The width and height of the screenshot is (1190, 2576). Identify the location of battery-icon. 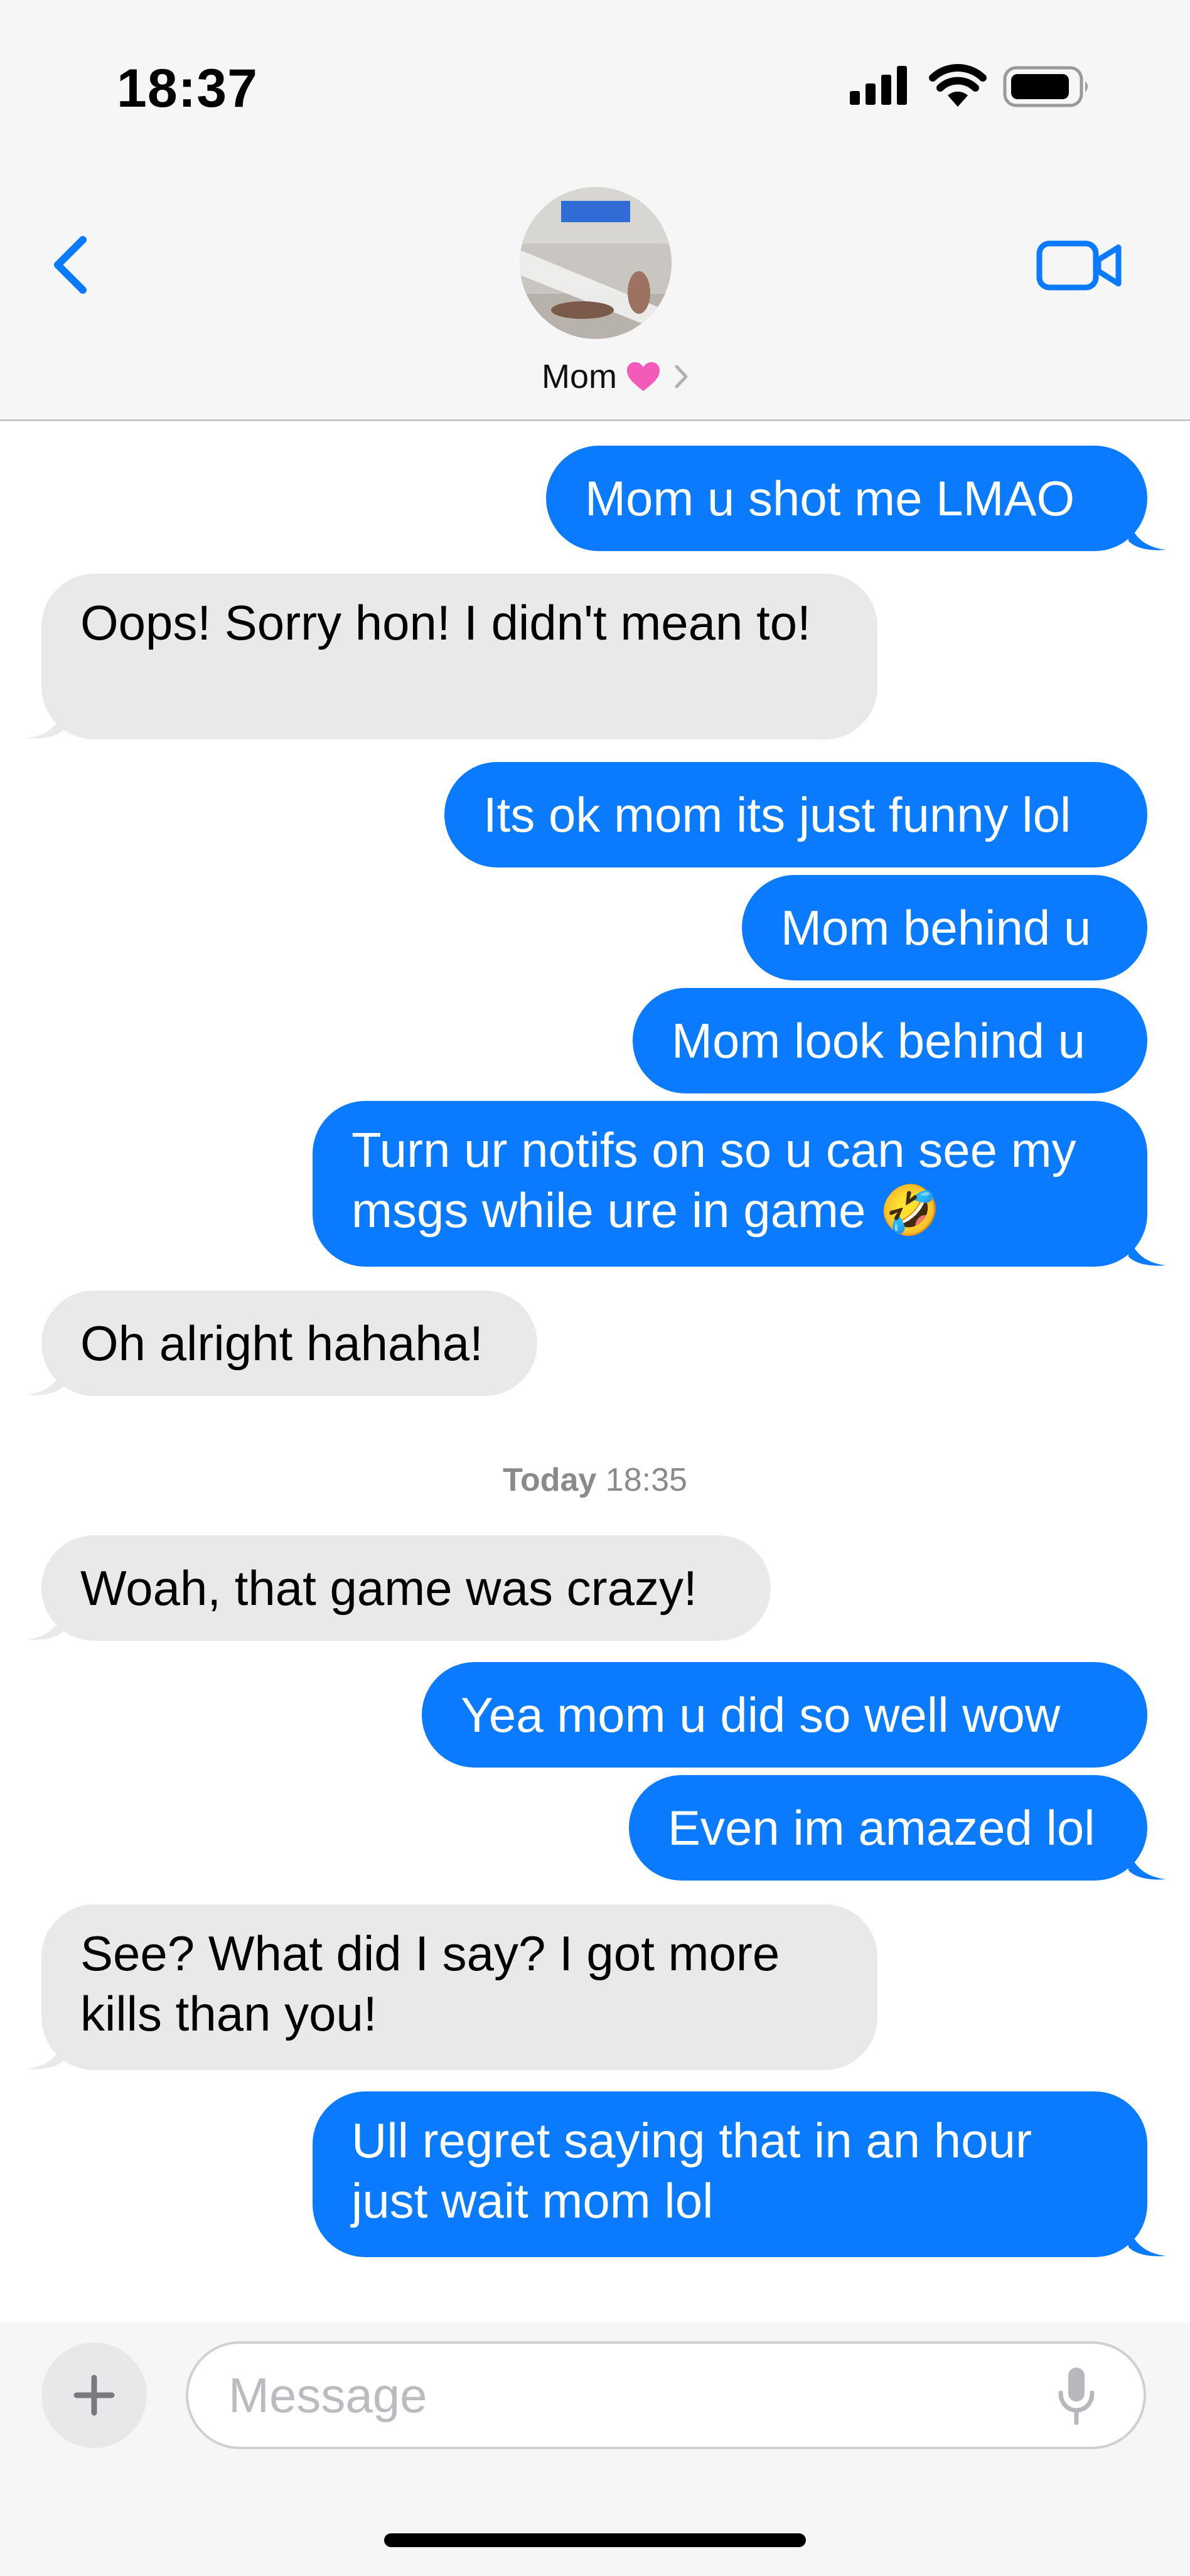
(1045, 86).